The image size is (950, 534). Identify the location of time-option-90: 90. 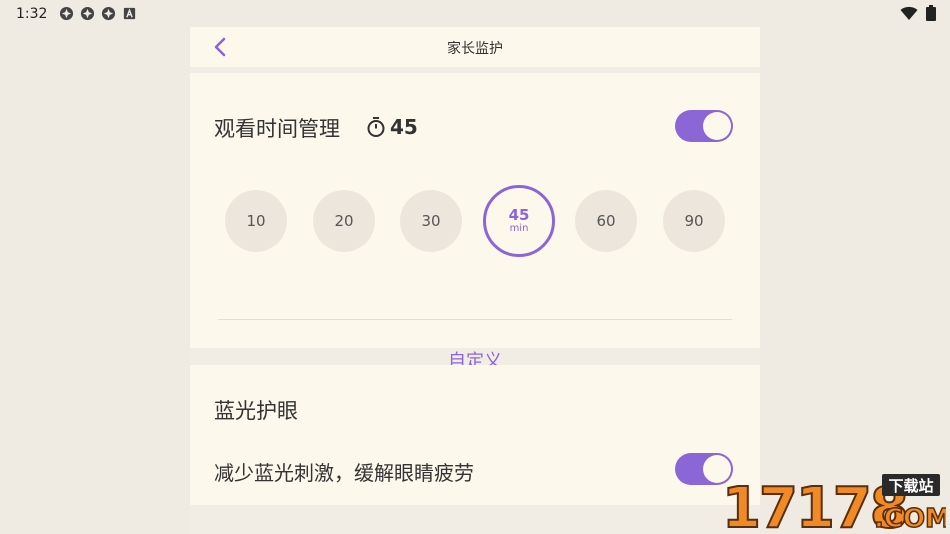
(694, 221).